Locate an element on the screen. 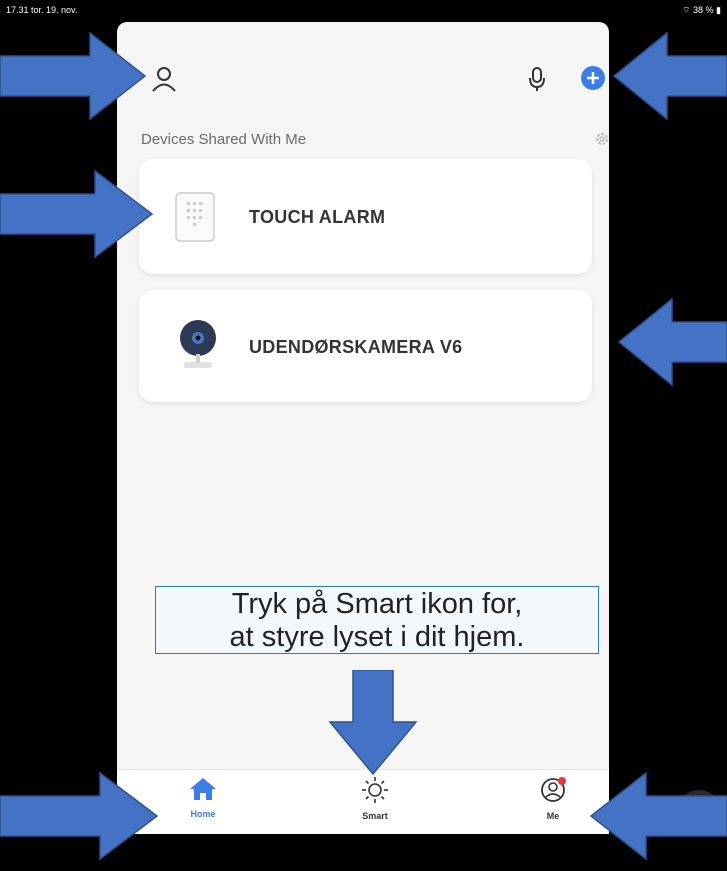  tab-home: Home is located at coordinates (203, 797).